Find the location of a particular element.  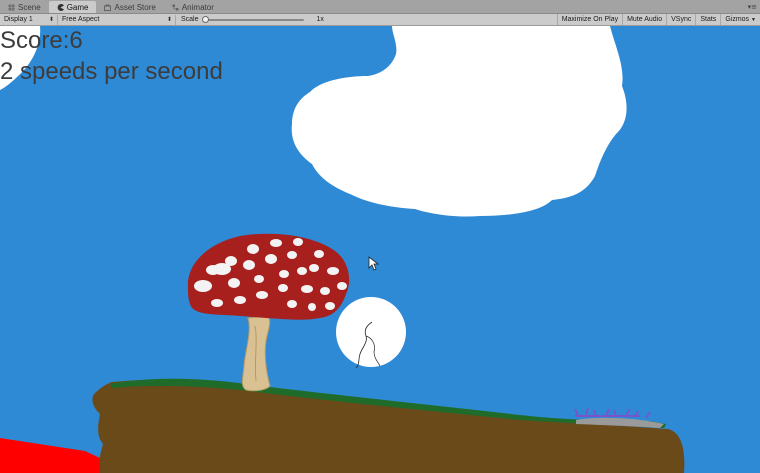

store-icon is located at coordinates (108, 7).